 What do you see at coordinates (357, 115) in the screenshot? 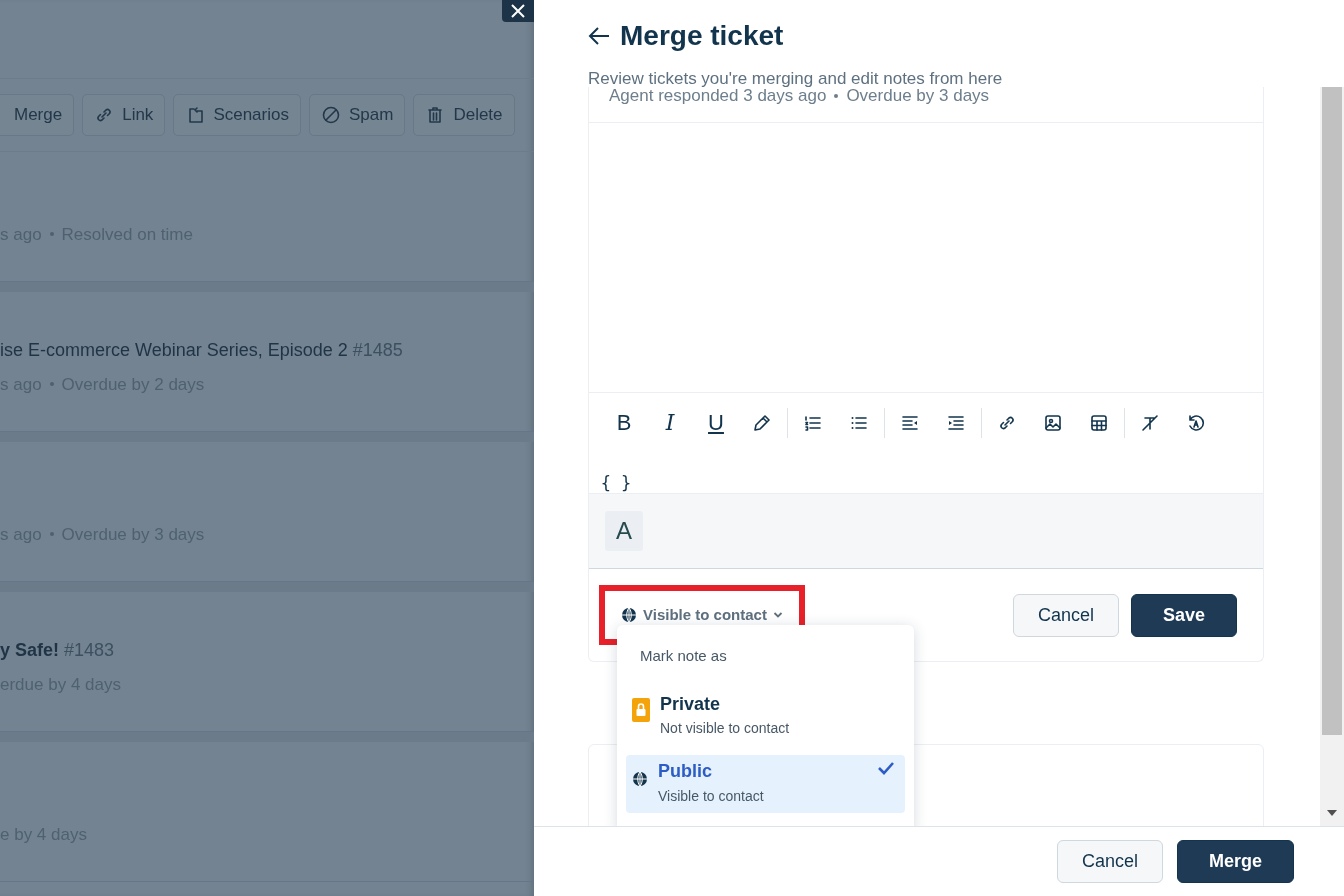
I see `toolbar-button: Spam` at bounding box center [357, 115].